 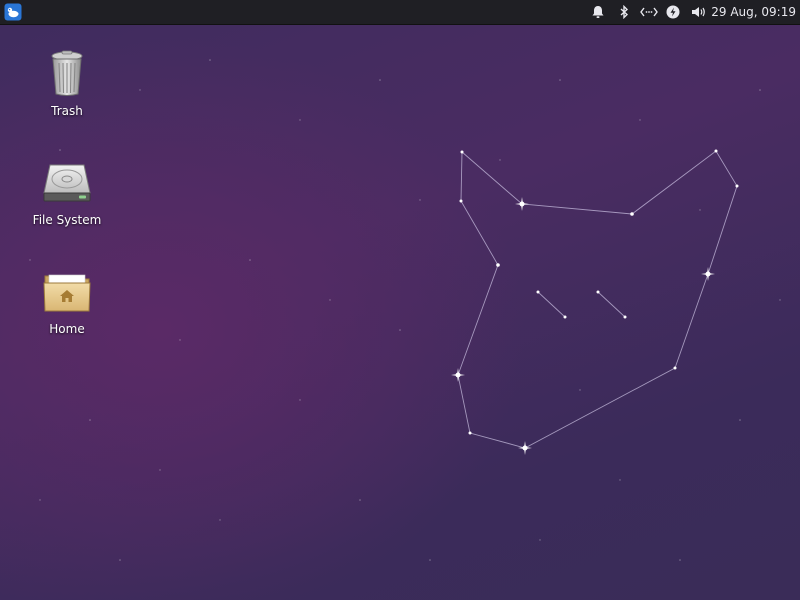 I want to click on hard-drive-icon, so click(x=67, y=183).